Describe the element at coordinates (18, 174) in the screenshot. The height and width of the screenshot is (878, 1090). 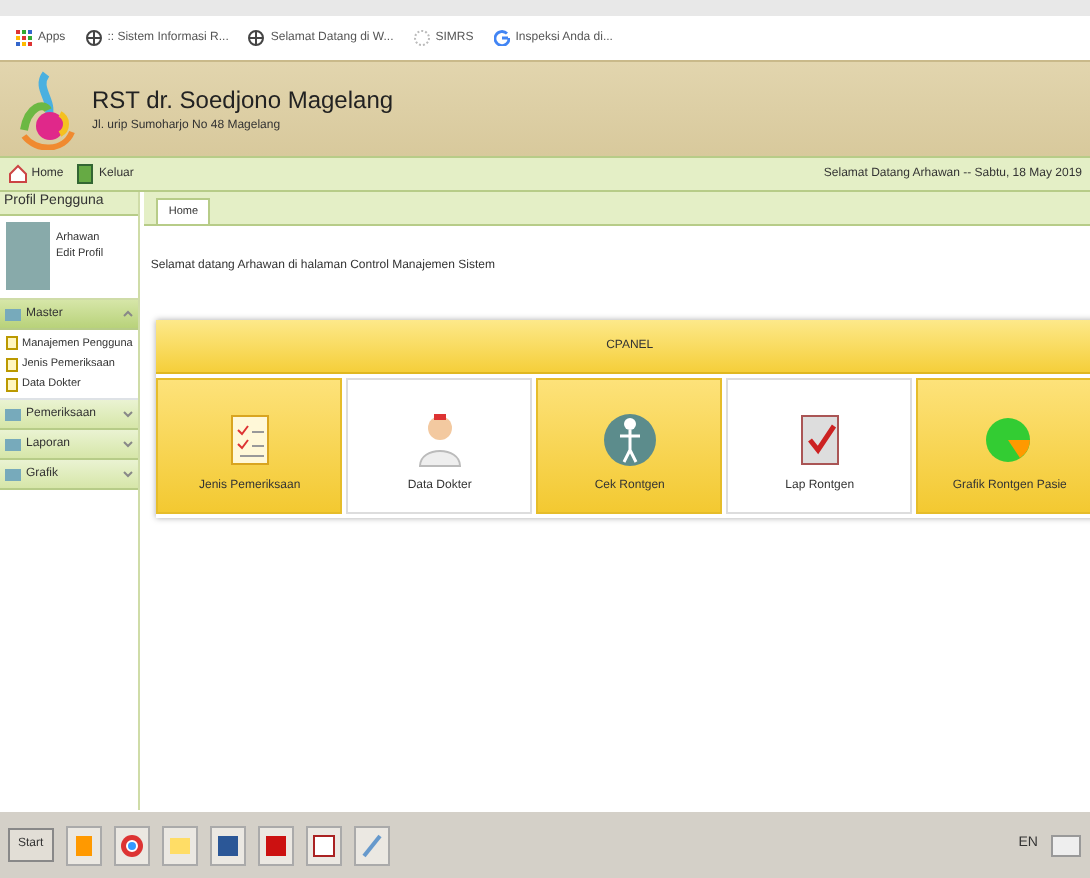
I see `house-icon` at that location.